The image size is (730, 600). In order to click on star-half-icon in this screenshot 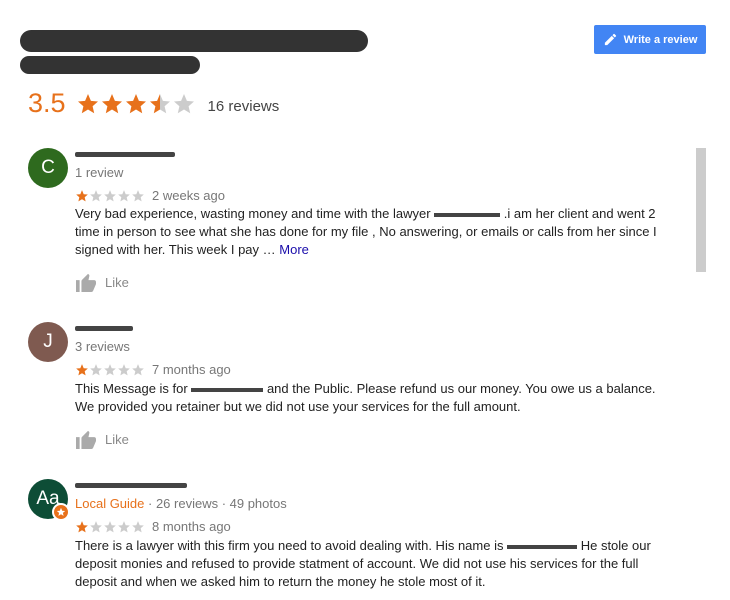, I will do `click(159, 103)`.